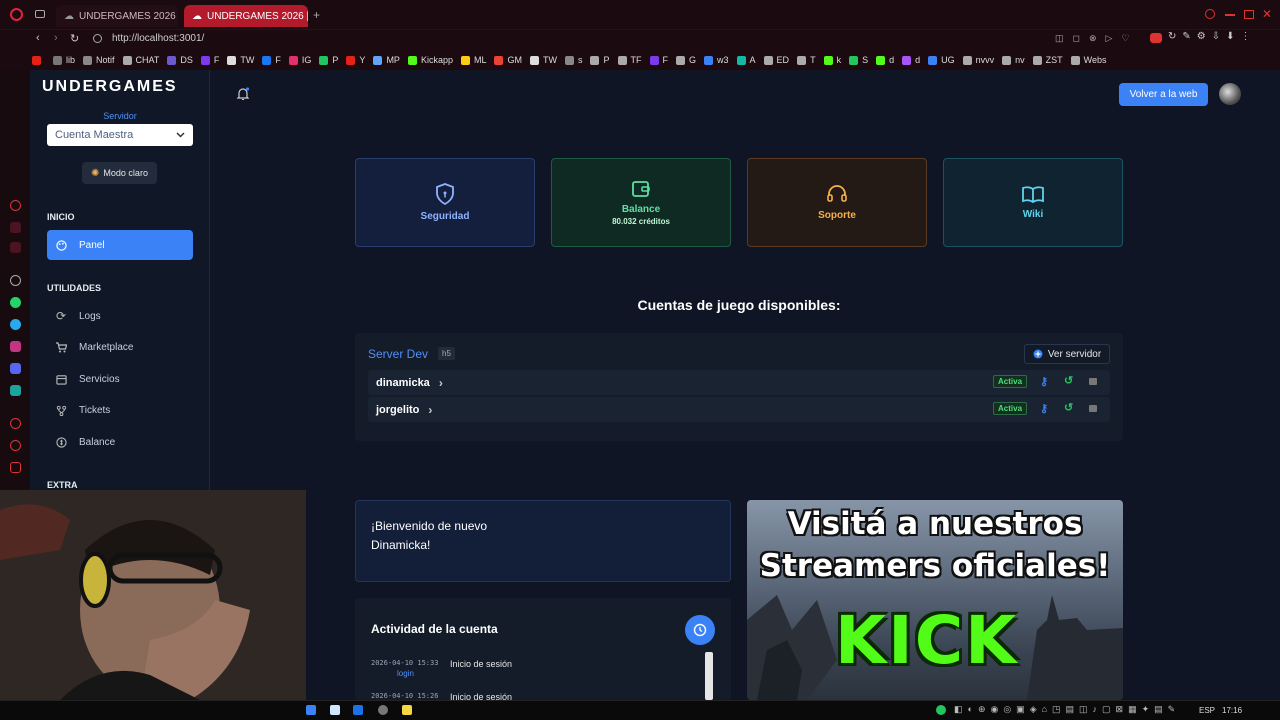 This screenshot has width=1280, height=720. Describe the element at coordinates (120, 316) in the screenshot. I see `sidebar-item-logs: ⟳ Logs` at that location.